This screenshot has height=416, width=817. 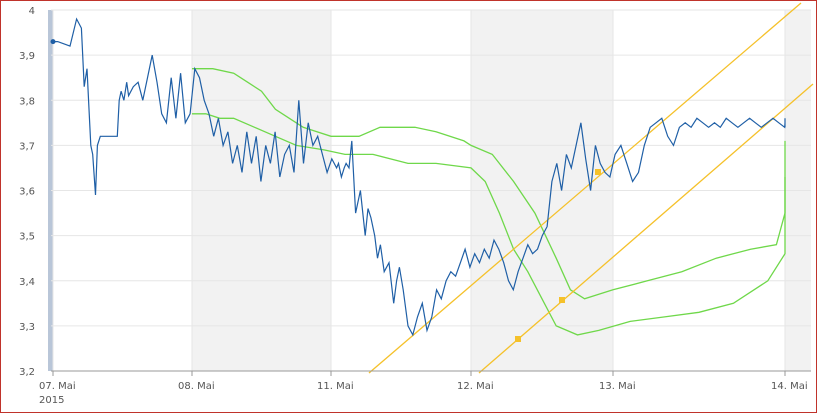 What do you see at coordinates (51, 400) in the screenshot?
I see `x-year-label: 2015` at bounding box center [51, 400].